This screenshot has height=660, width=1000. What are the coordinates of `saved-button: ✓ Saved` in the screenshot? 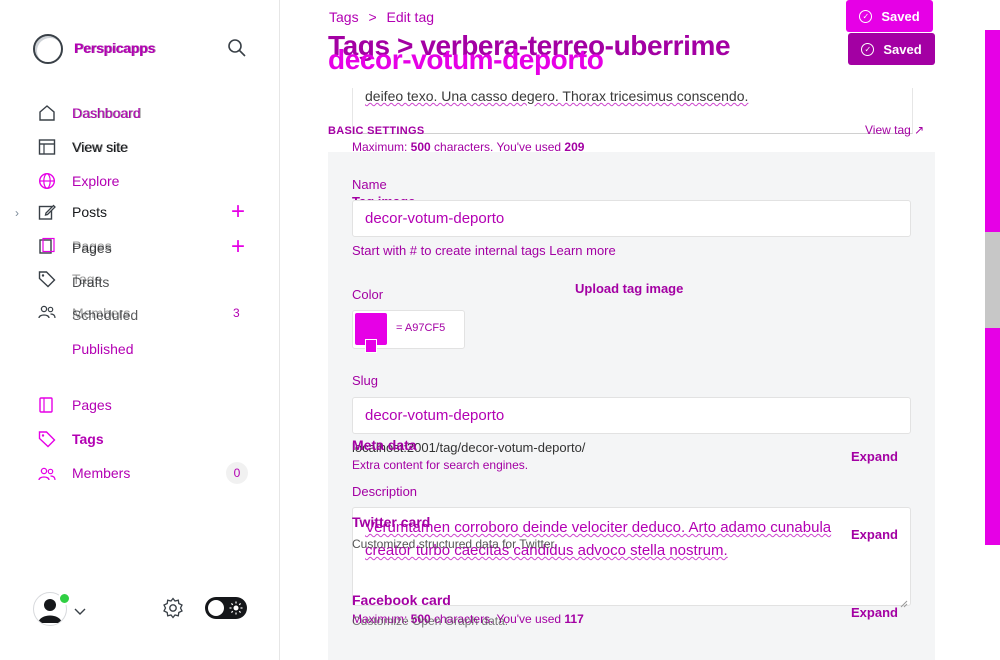 It's located at (891, 49).